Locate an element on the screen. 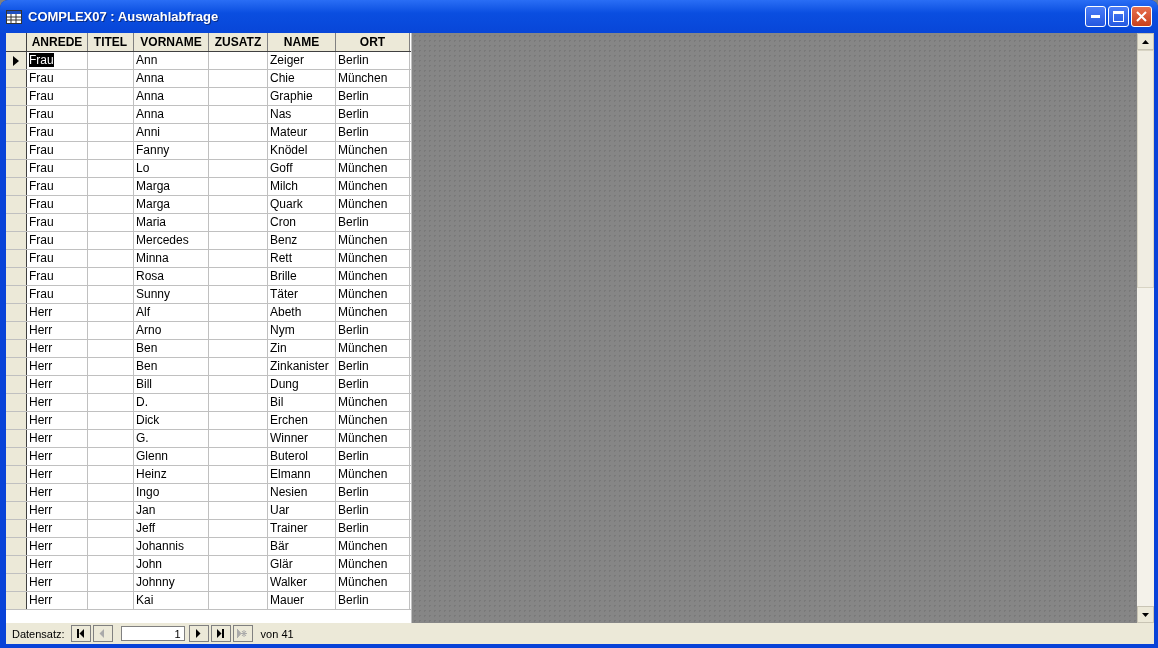 This screenshot has height=648, width=1158. table-cell: Kai is located at coordinates (171, 600).